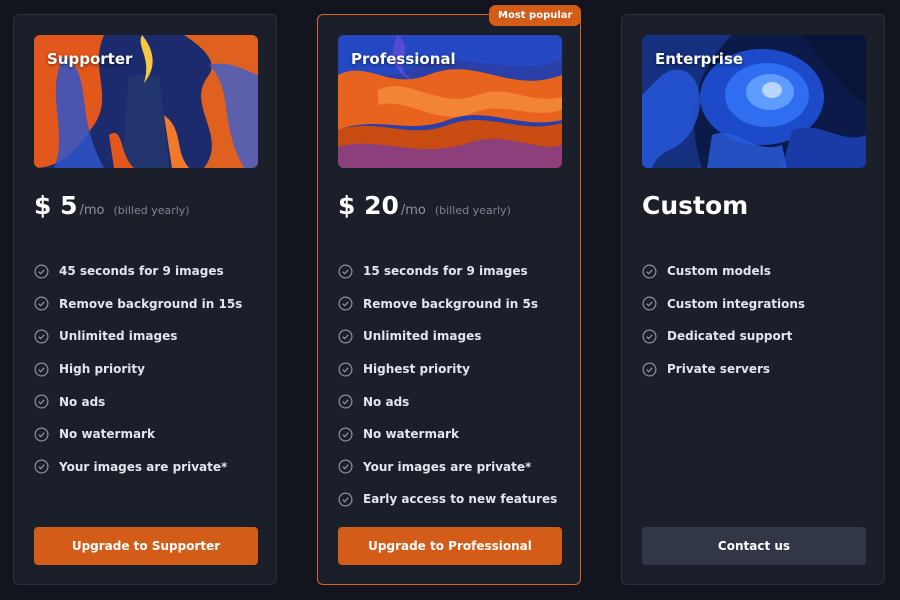 The height and width of the screenshot is (600, 900). What do you see at coordinates (736, 303) in the screenshot?
I see `feature-text: Custom integrations` at bounding box center [736, 303].